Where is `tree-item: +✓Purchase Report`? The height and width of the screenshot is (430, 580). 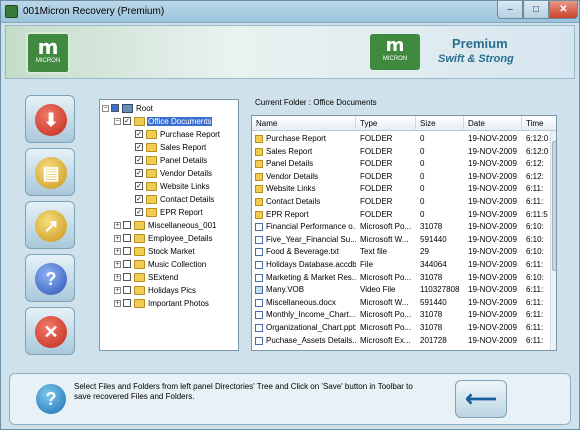
tree-item: +✓Purchase Report is located at coordinates (173, 134).